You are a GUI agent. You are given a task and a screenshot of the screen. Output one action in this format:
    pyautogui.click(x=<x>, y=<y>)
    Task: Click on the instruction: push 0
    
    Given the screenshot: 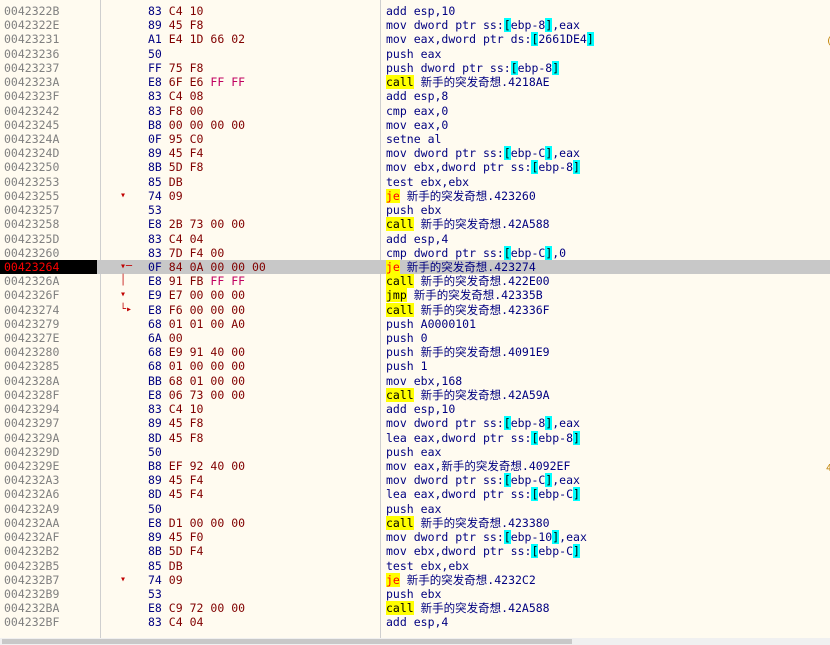 What is the action you would take?
    pyautogui.click(x=407, y=338)
    